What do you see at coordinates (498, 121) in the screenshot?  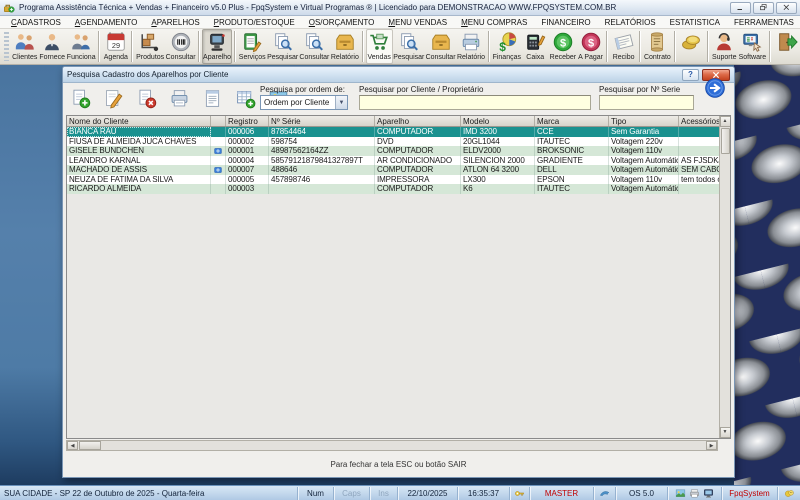 I see `column-header-modelo: Modelo` at bounding box center [498, 121].